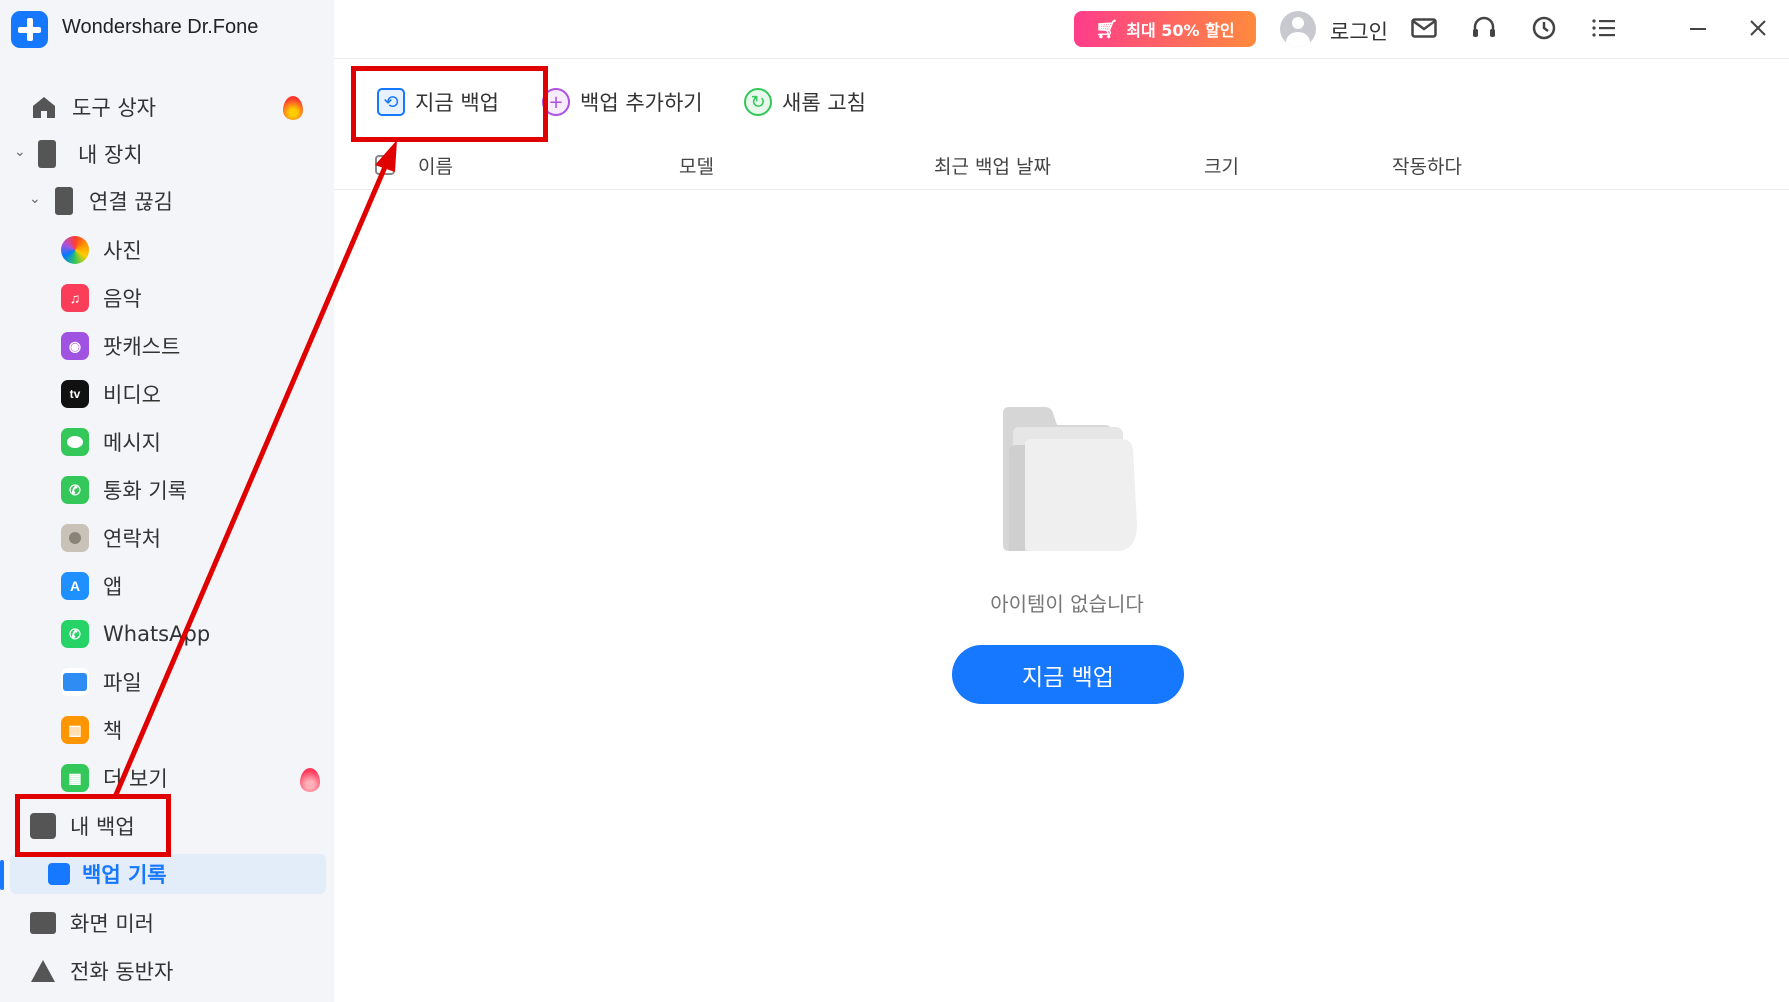 This screenshot has width=1789, height=1002. What do you see at coordinates (641, 103) in the screenshot?
I see `add-backup-label: 백업 추가하기` at bounding box center [641, 103].